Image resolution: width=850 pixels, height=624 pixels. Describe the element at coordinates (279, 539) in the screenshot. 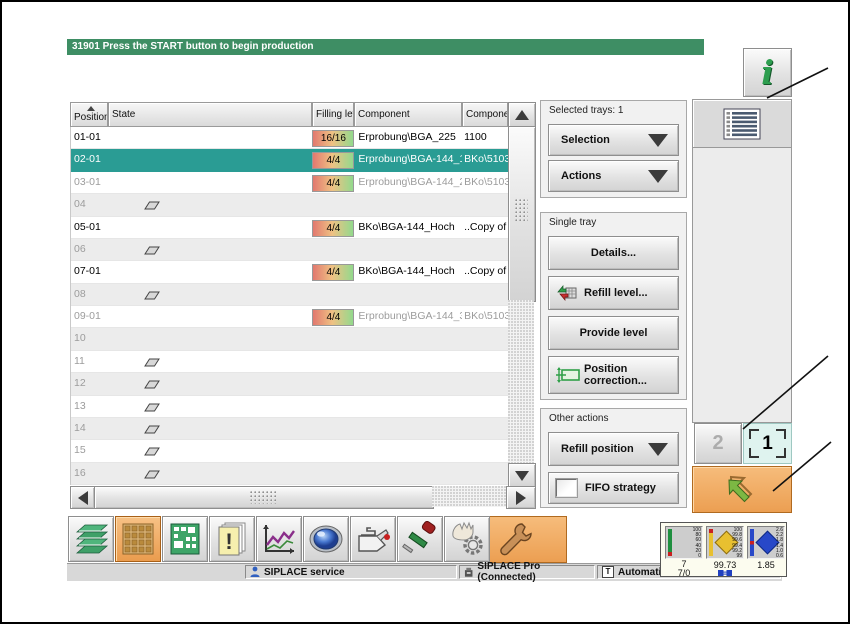

I see `toolbar-button-statistics` at that location.